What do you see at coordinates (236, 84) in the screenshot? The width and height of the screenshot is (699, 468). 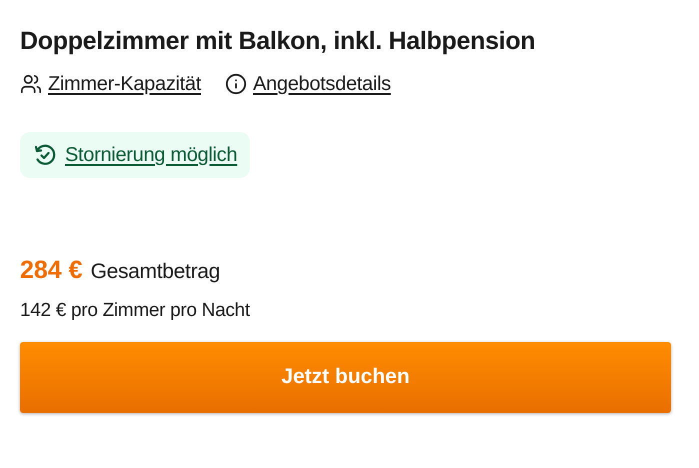 I see `info-icon` at bounding box center [236, 84].